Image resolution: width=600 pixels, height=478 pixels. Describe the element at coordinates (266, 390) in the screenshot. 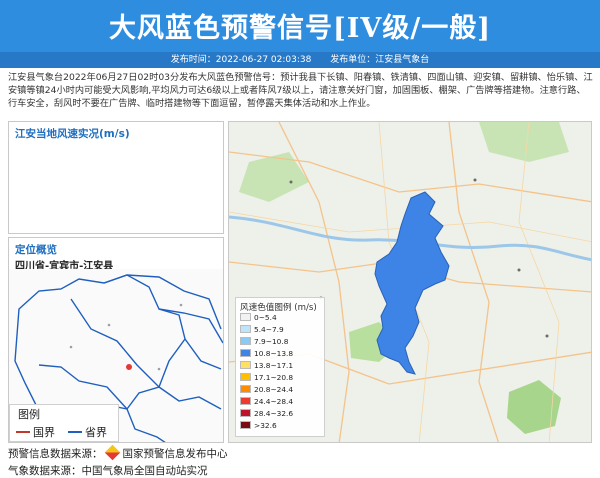

I see `legend-row: 20.8~24.4` at that location.